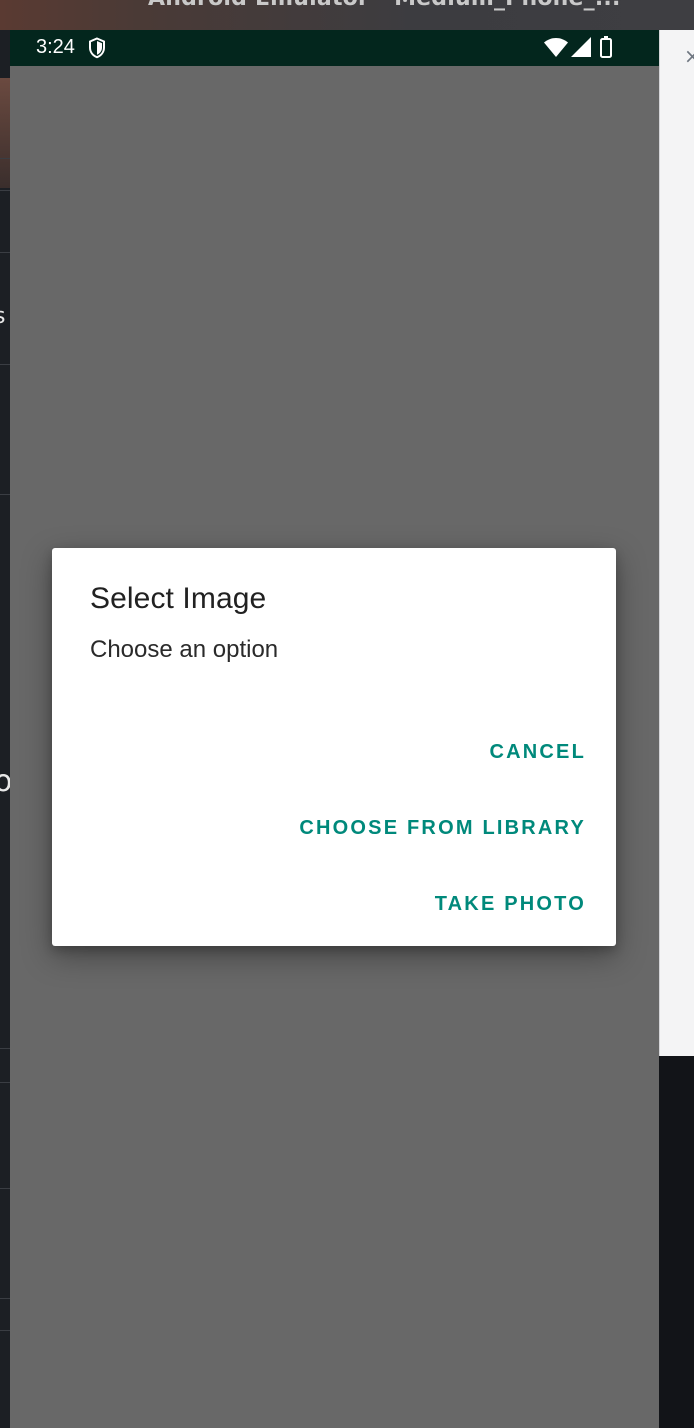 The width and height of the screenshot is (694, 1428). What do you see at coordinates (2, 316) in the screenshot?
I see `host-clipped-text: s` at bounding box center [2, 316].